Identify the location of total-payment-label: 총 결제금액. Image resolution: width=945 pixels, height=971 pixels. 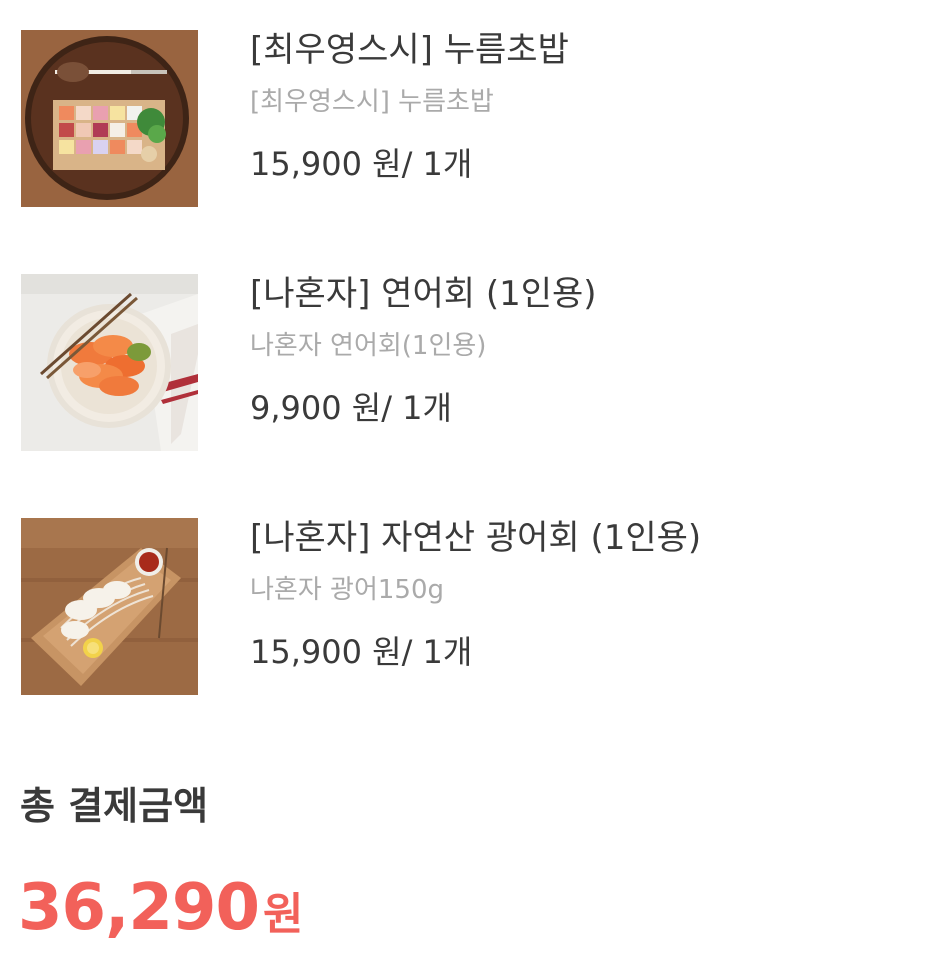
(114, 806).